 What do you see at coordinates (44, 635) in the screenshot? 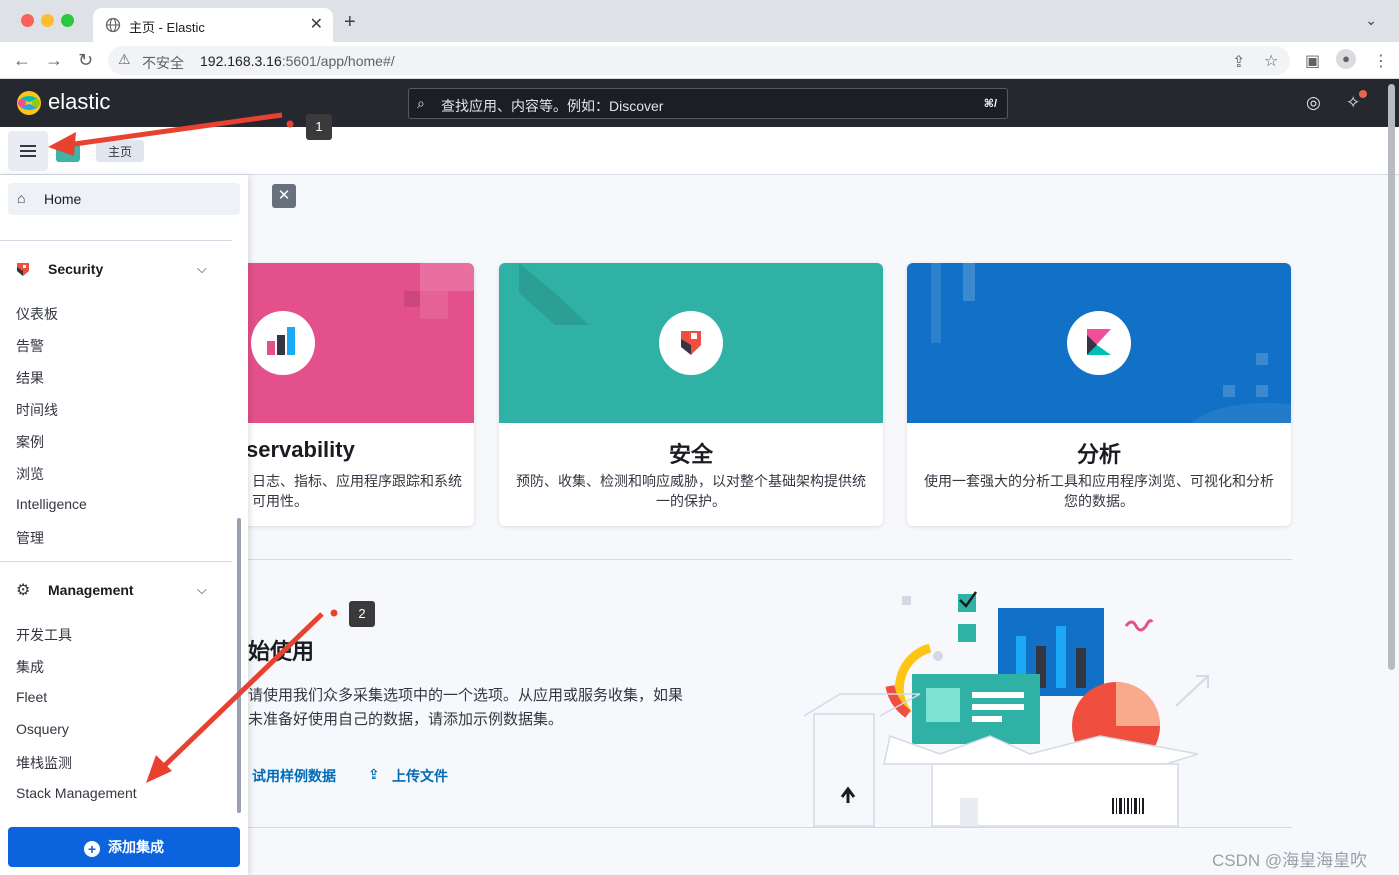
I see `nav-link-dev-tools: 开发工具` at bounding box center [44, 635].